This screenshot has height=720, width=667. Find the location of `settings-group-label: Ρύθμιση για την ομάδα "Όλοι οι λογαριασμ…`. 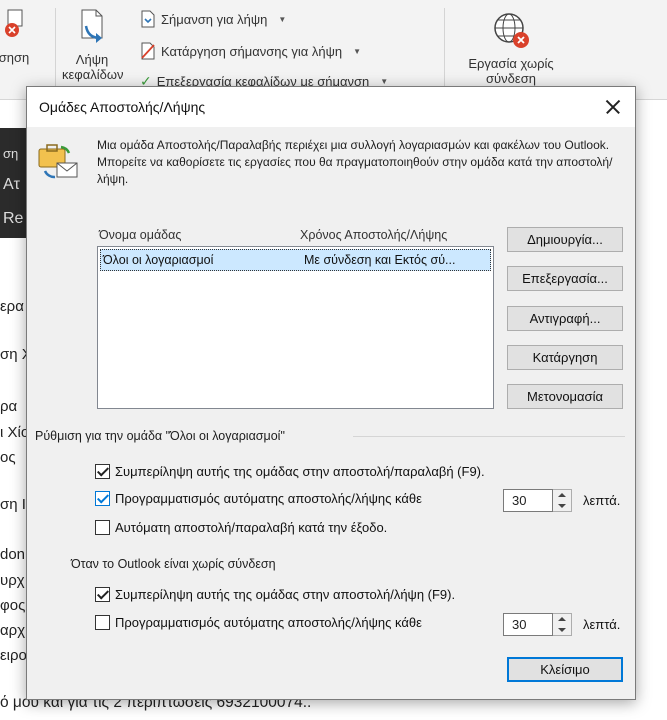

settings-group-label: Ρύθμιση για την ομάδα "Όλοι οι λογαριασμ… is located at coordinates (160, 436).